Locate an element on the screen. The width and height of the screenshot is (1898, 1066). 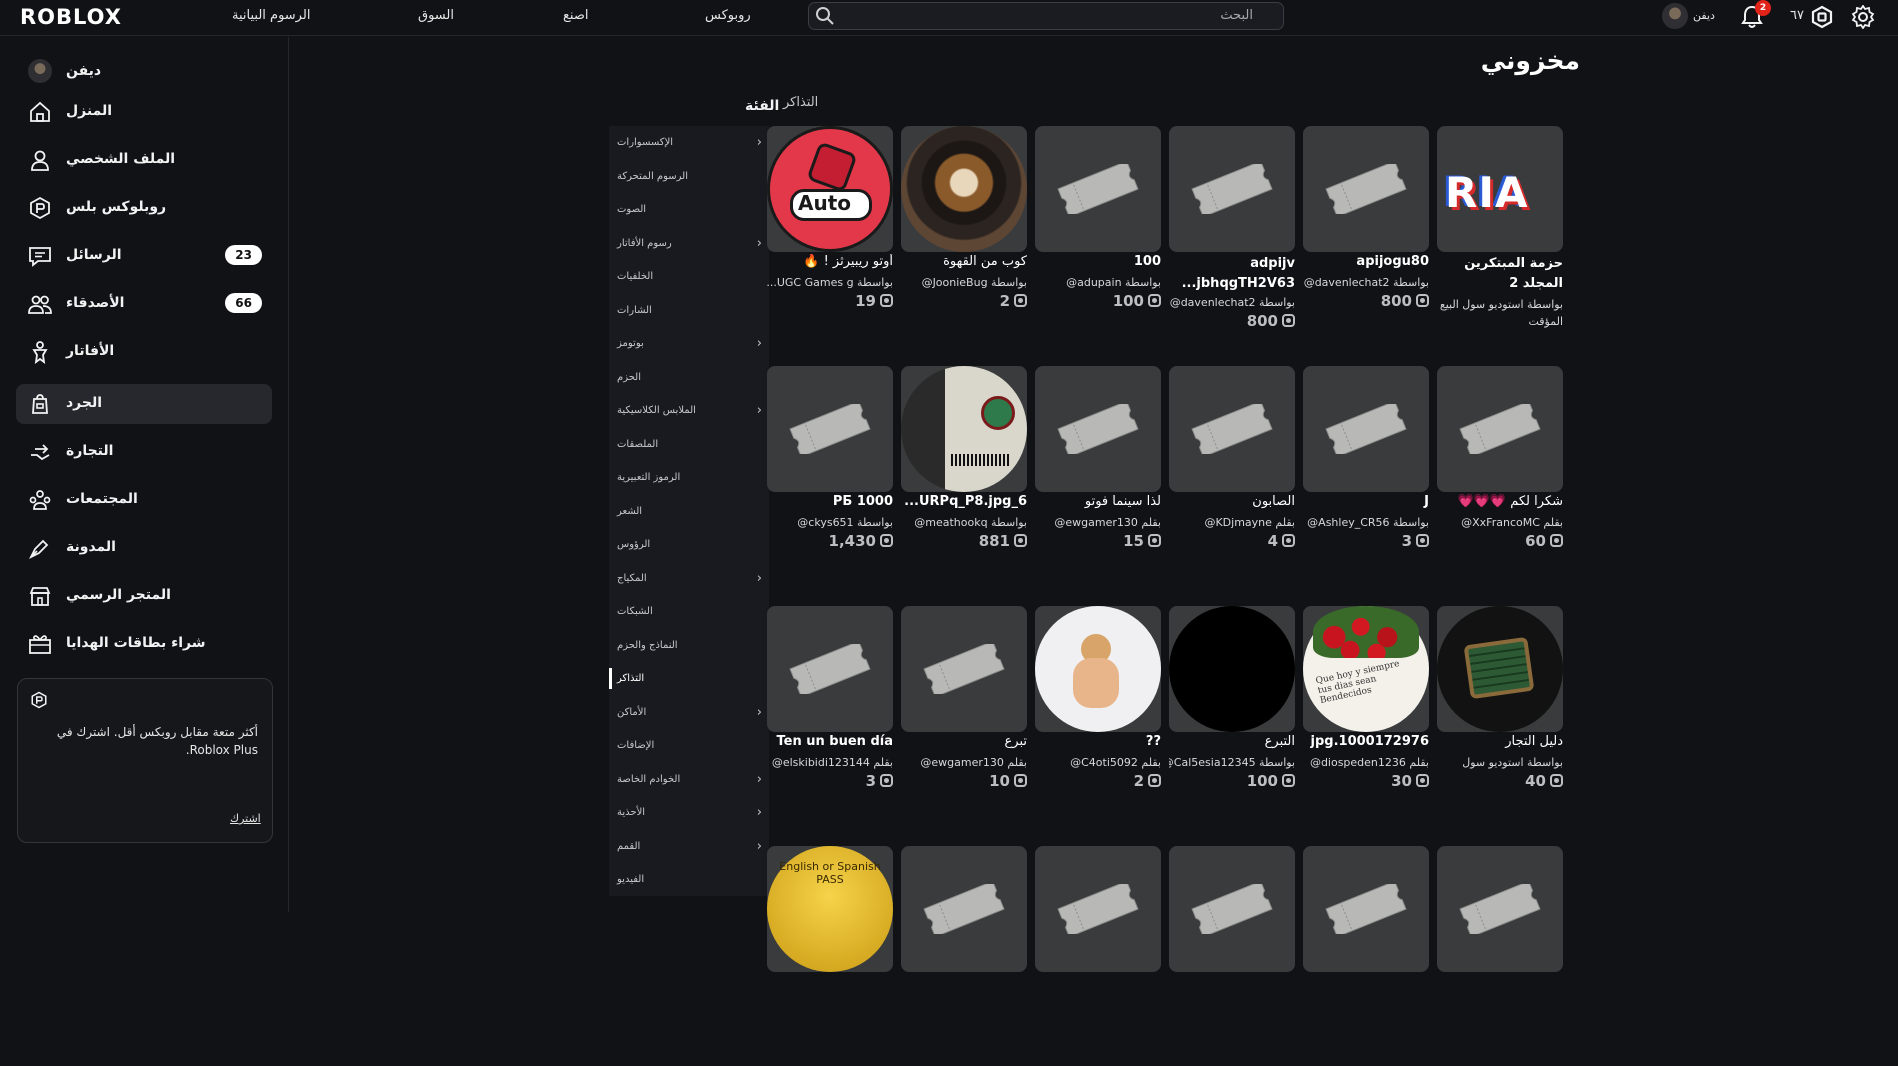
category-item: الشبكات is located at coordinates (689, 611).